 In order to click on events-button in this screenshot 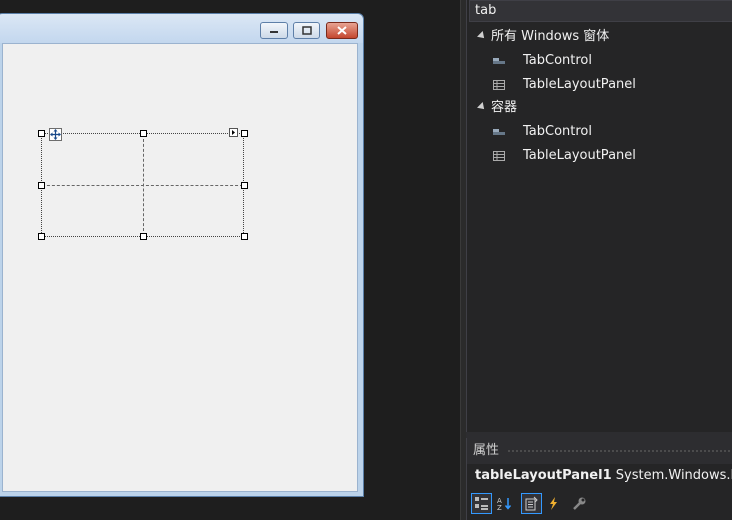, I will do `click(553, 503)`.